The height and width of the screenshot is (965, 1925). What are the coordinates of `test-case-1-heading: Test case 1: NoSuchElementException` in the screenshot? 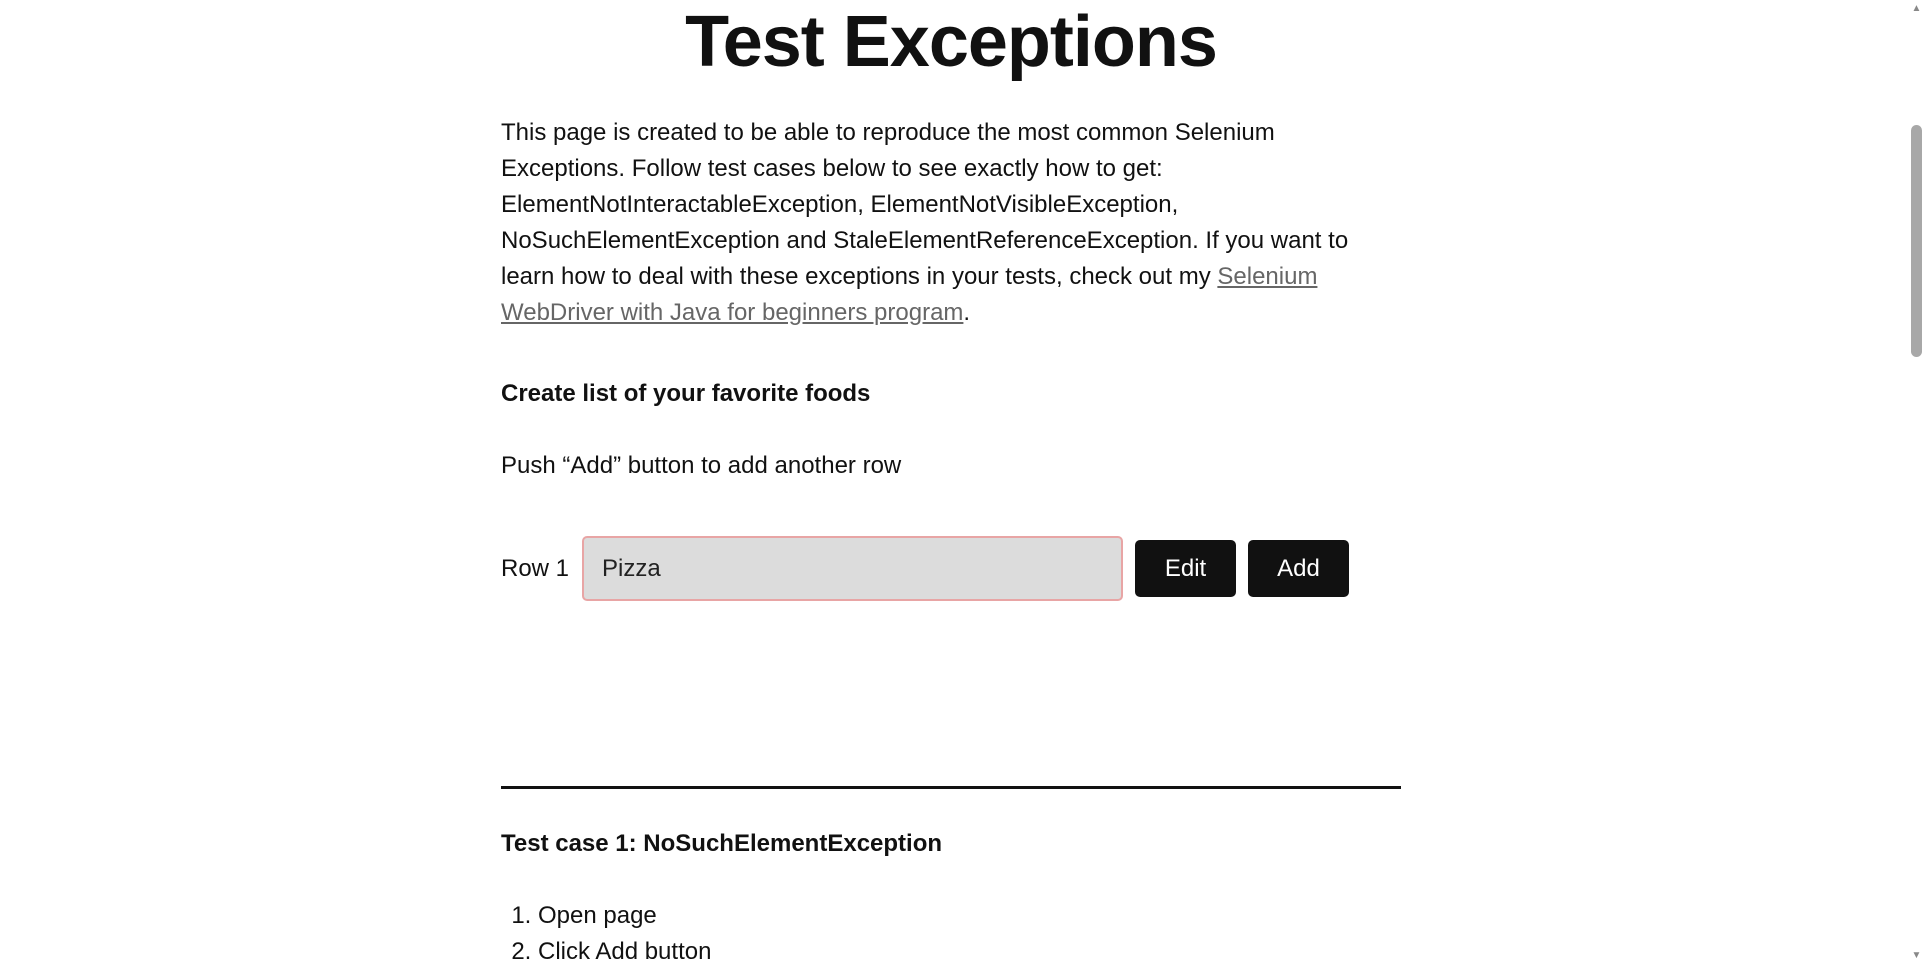 It's located at (722, 843).